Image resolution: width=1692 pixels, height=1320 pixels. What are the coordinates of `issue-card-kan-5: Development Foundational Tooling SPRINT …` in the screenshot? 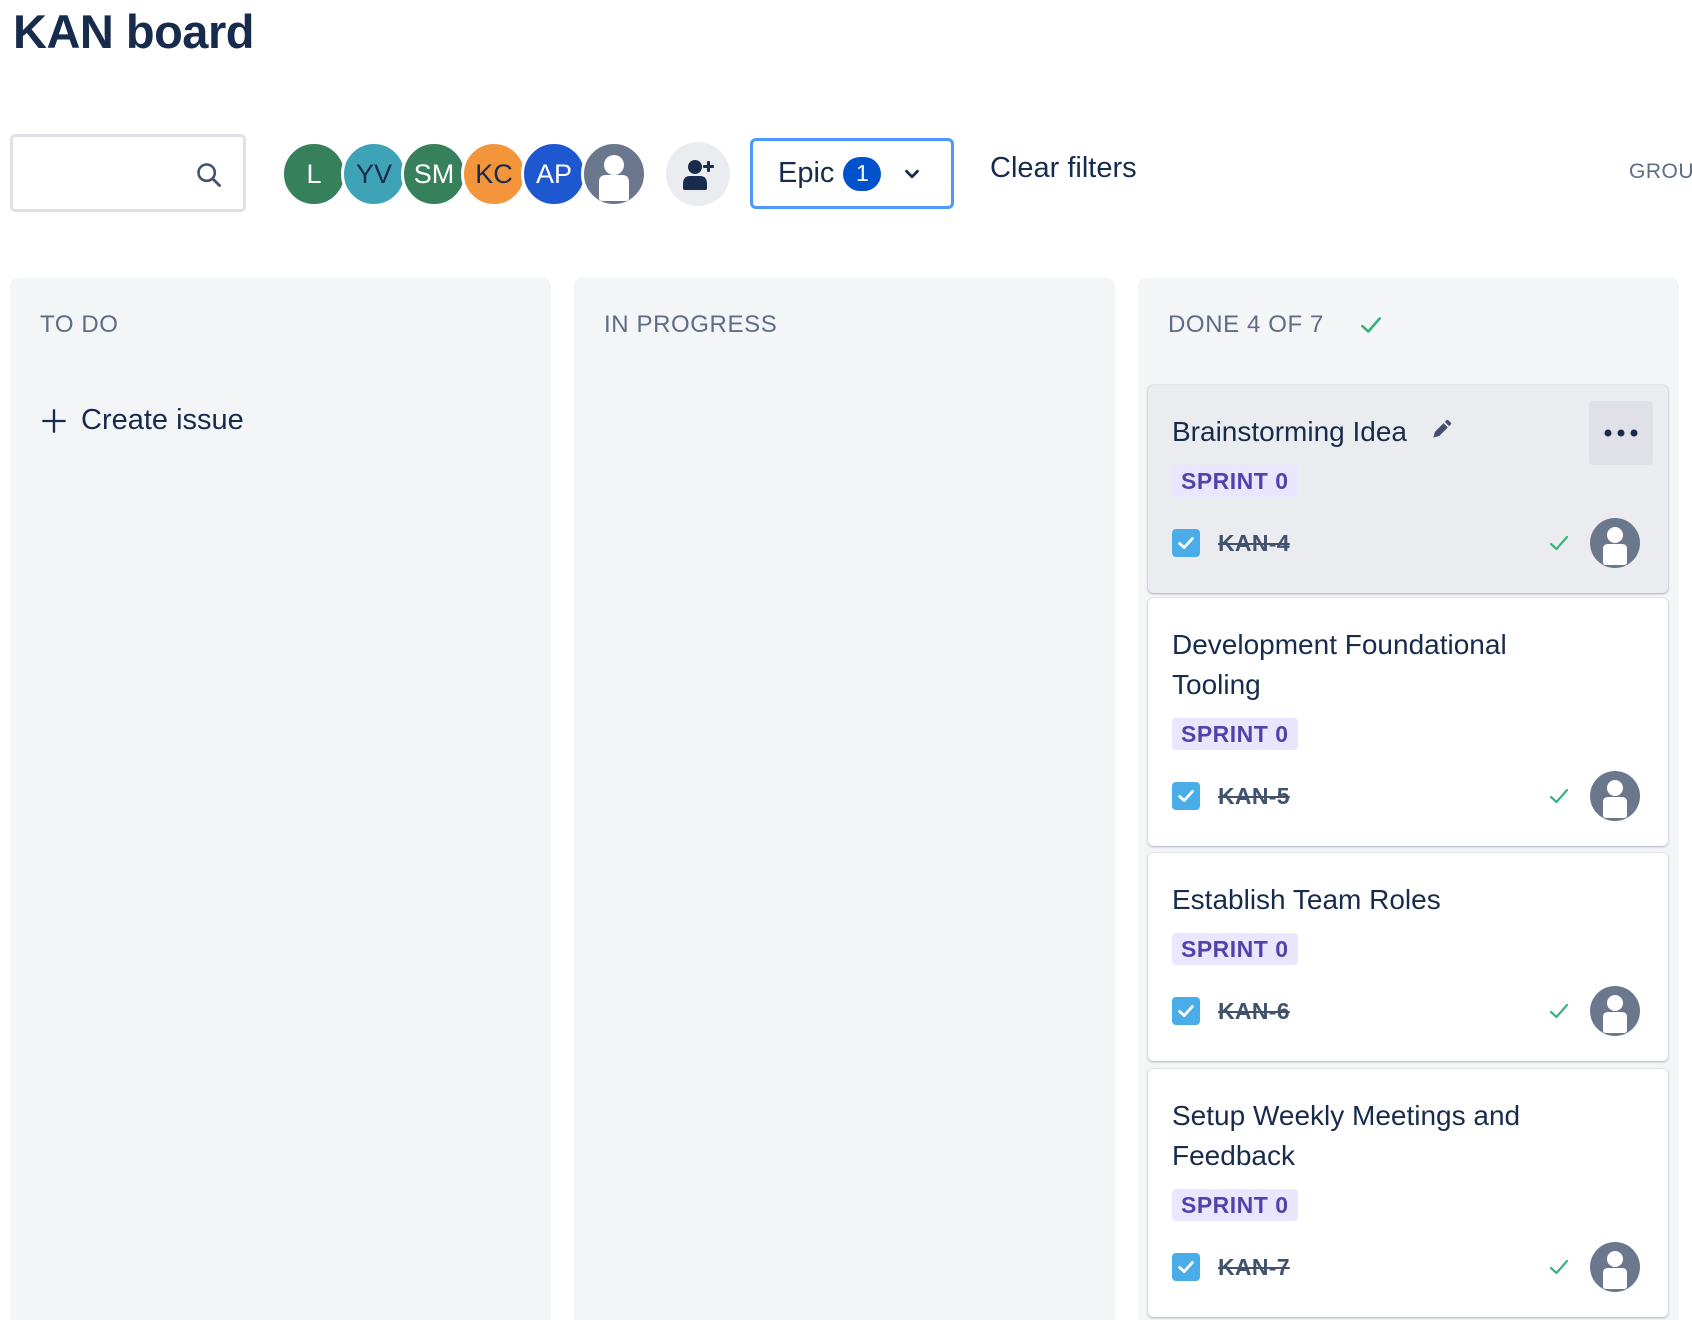 It's located at (1408, 722).